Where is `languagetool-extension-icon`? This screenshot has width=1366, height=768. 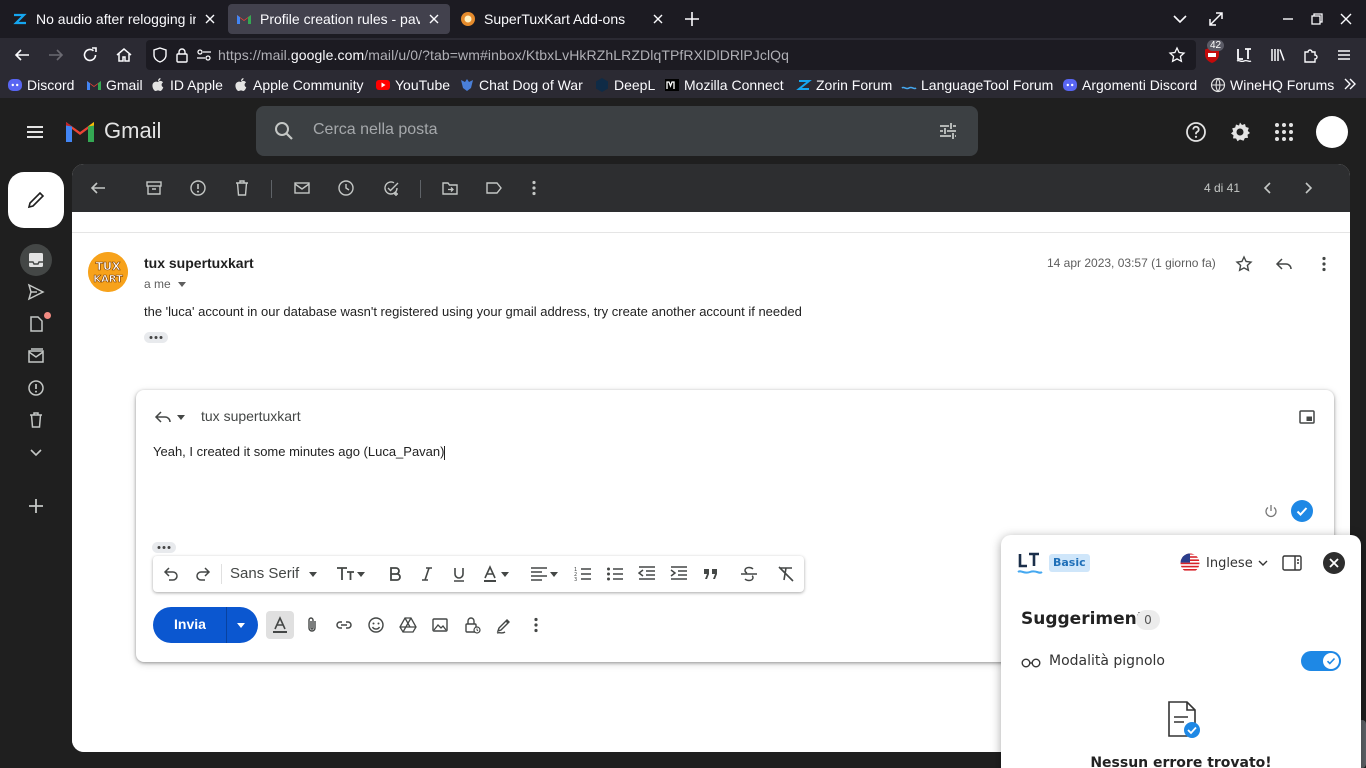 languagetool-extension-icon is located at coordinates (1244, 55).